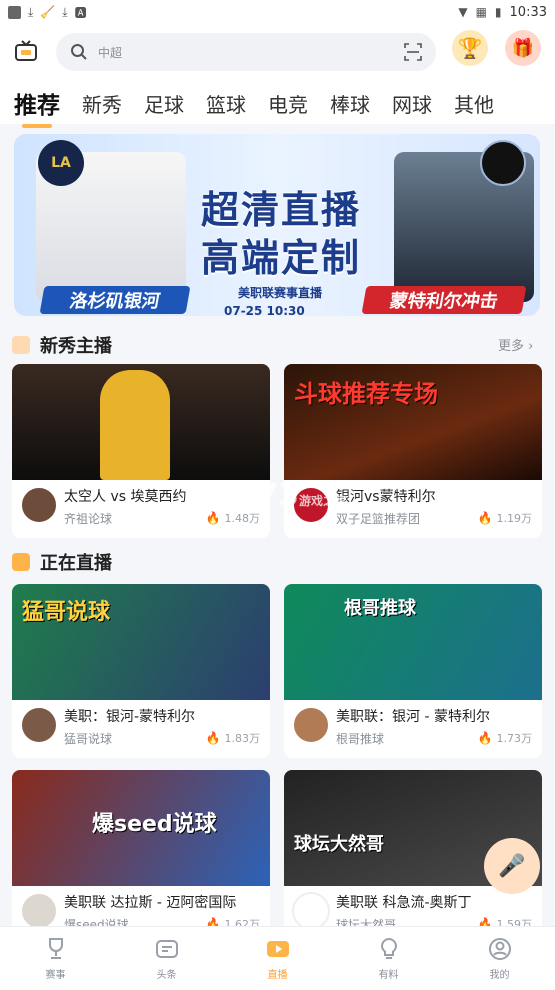 Image resolution: width=555 pixels, height=990 pixels. I want to click on wifi-icon: ▼, so click(463, 12).